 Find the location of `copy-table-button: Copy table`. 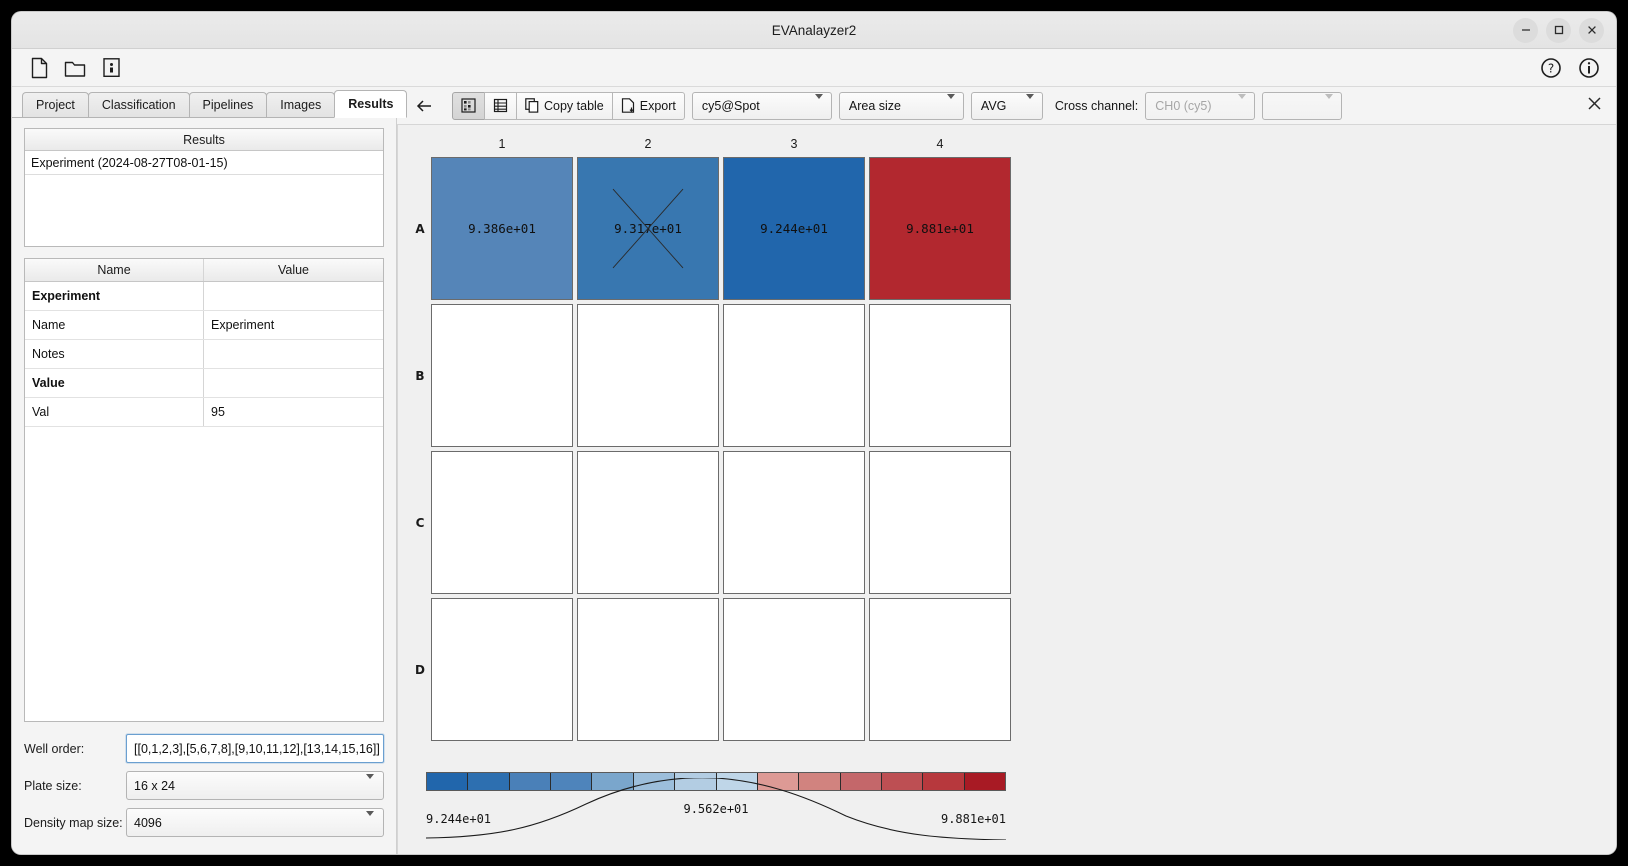

copy-table-button: Copy table is located at coordinates (564, 105).